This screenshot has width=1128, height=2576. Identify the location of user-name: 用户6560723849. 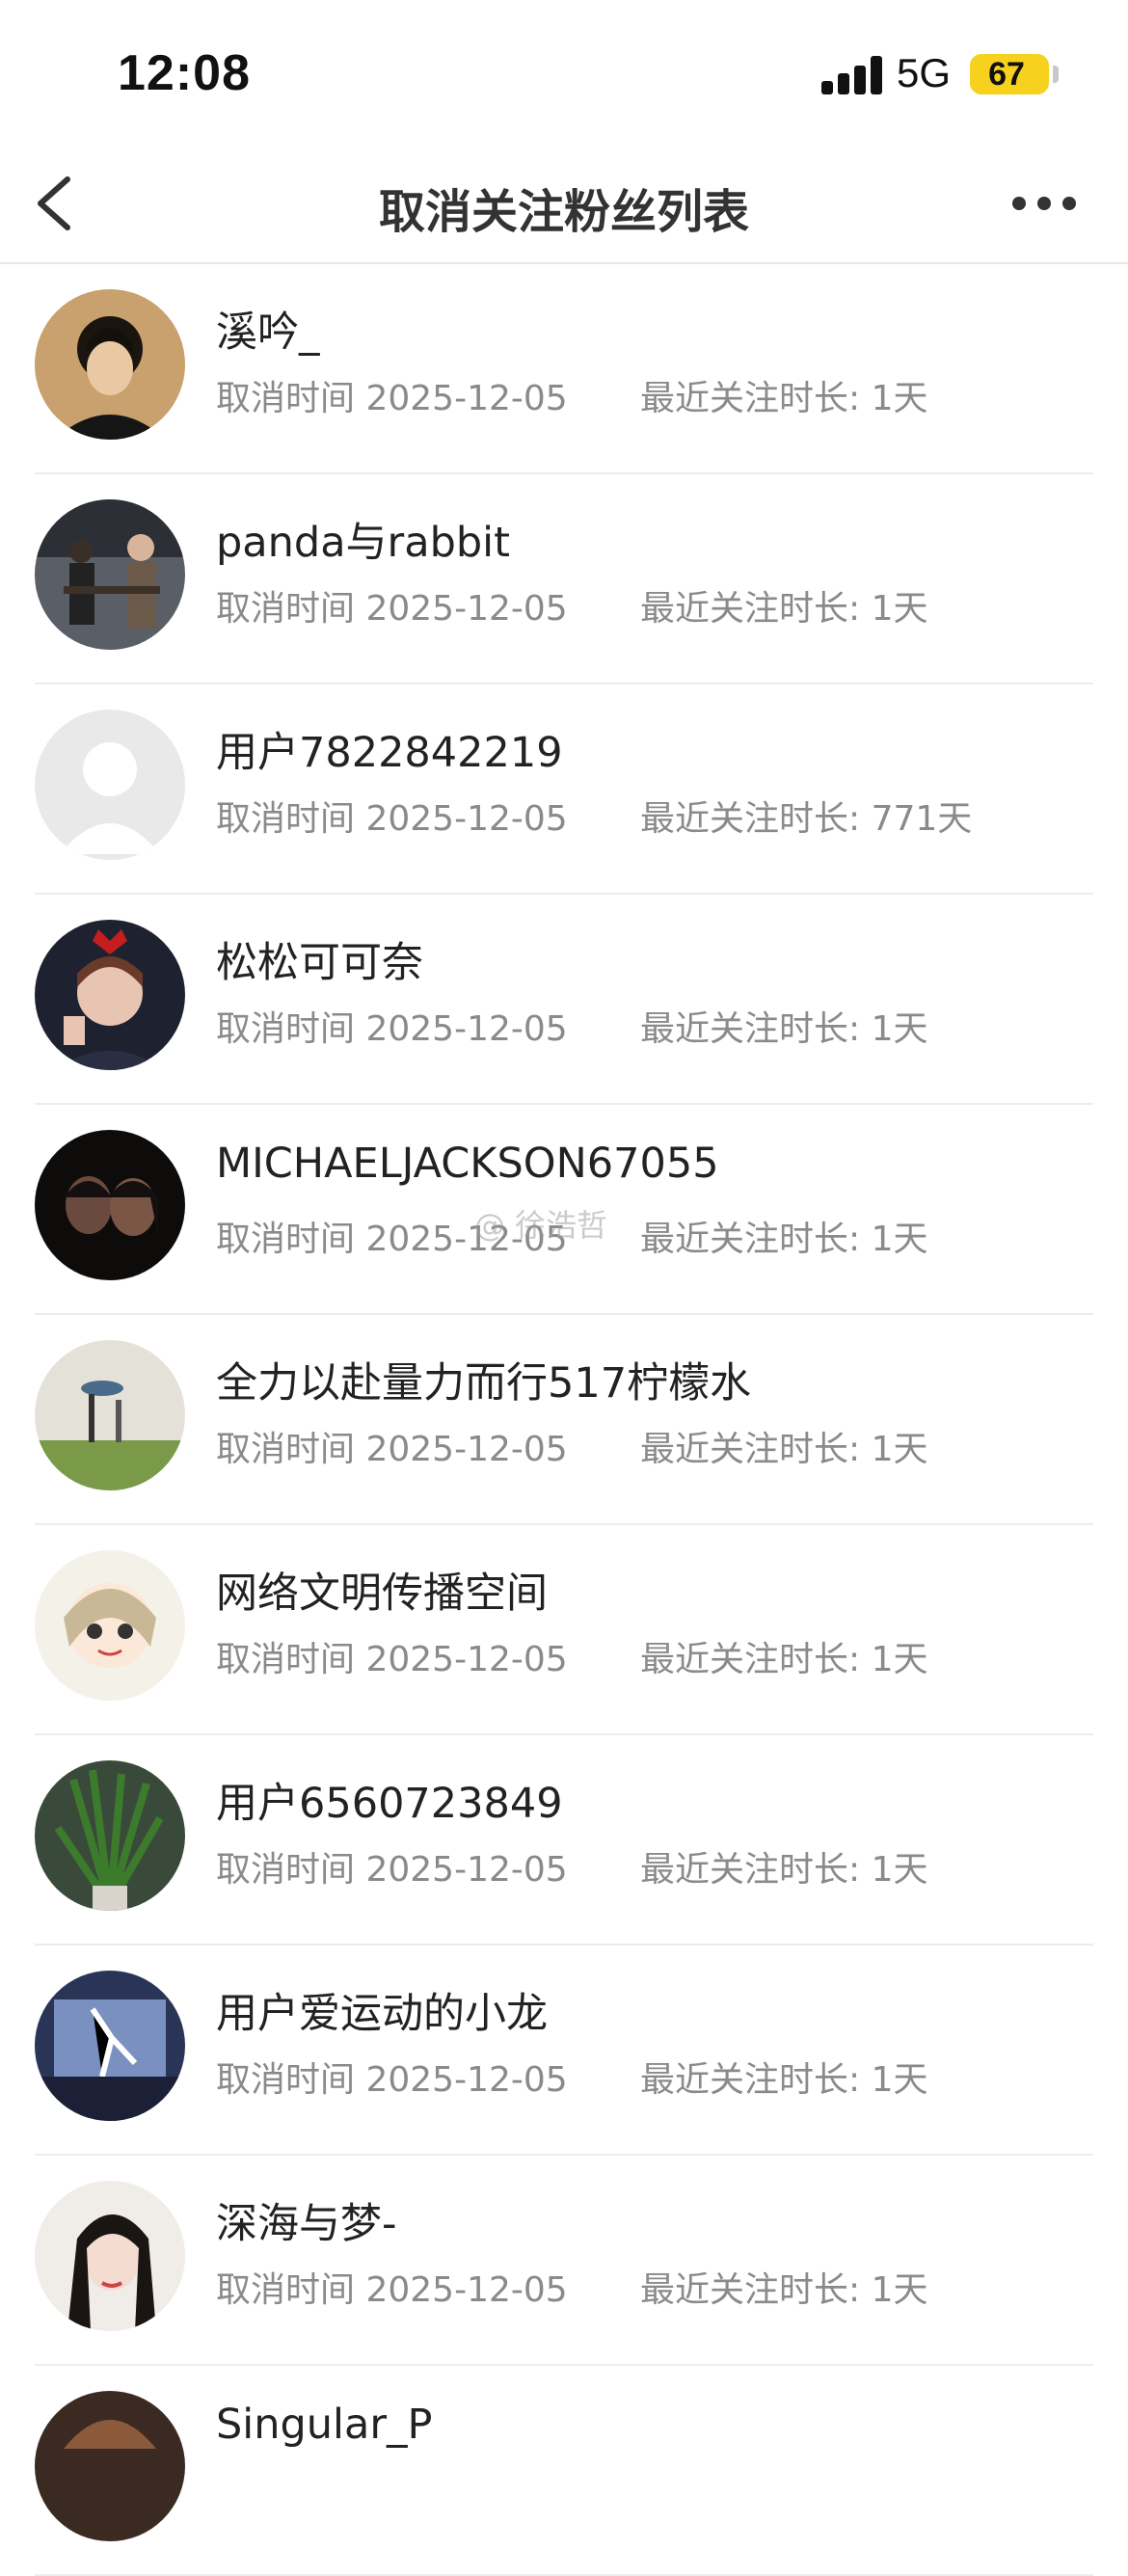
(389, 1804).